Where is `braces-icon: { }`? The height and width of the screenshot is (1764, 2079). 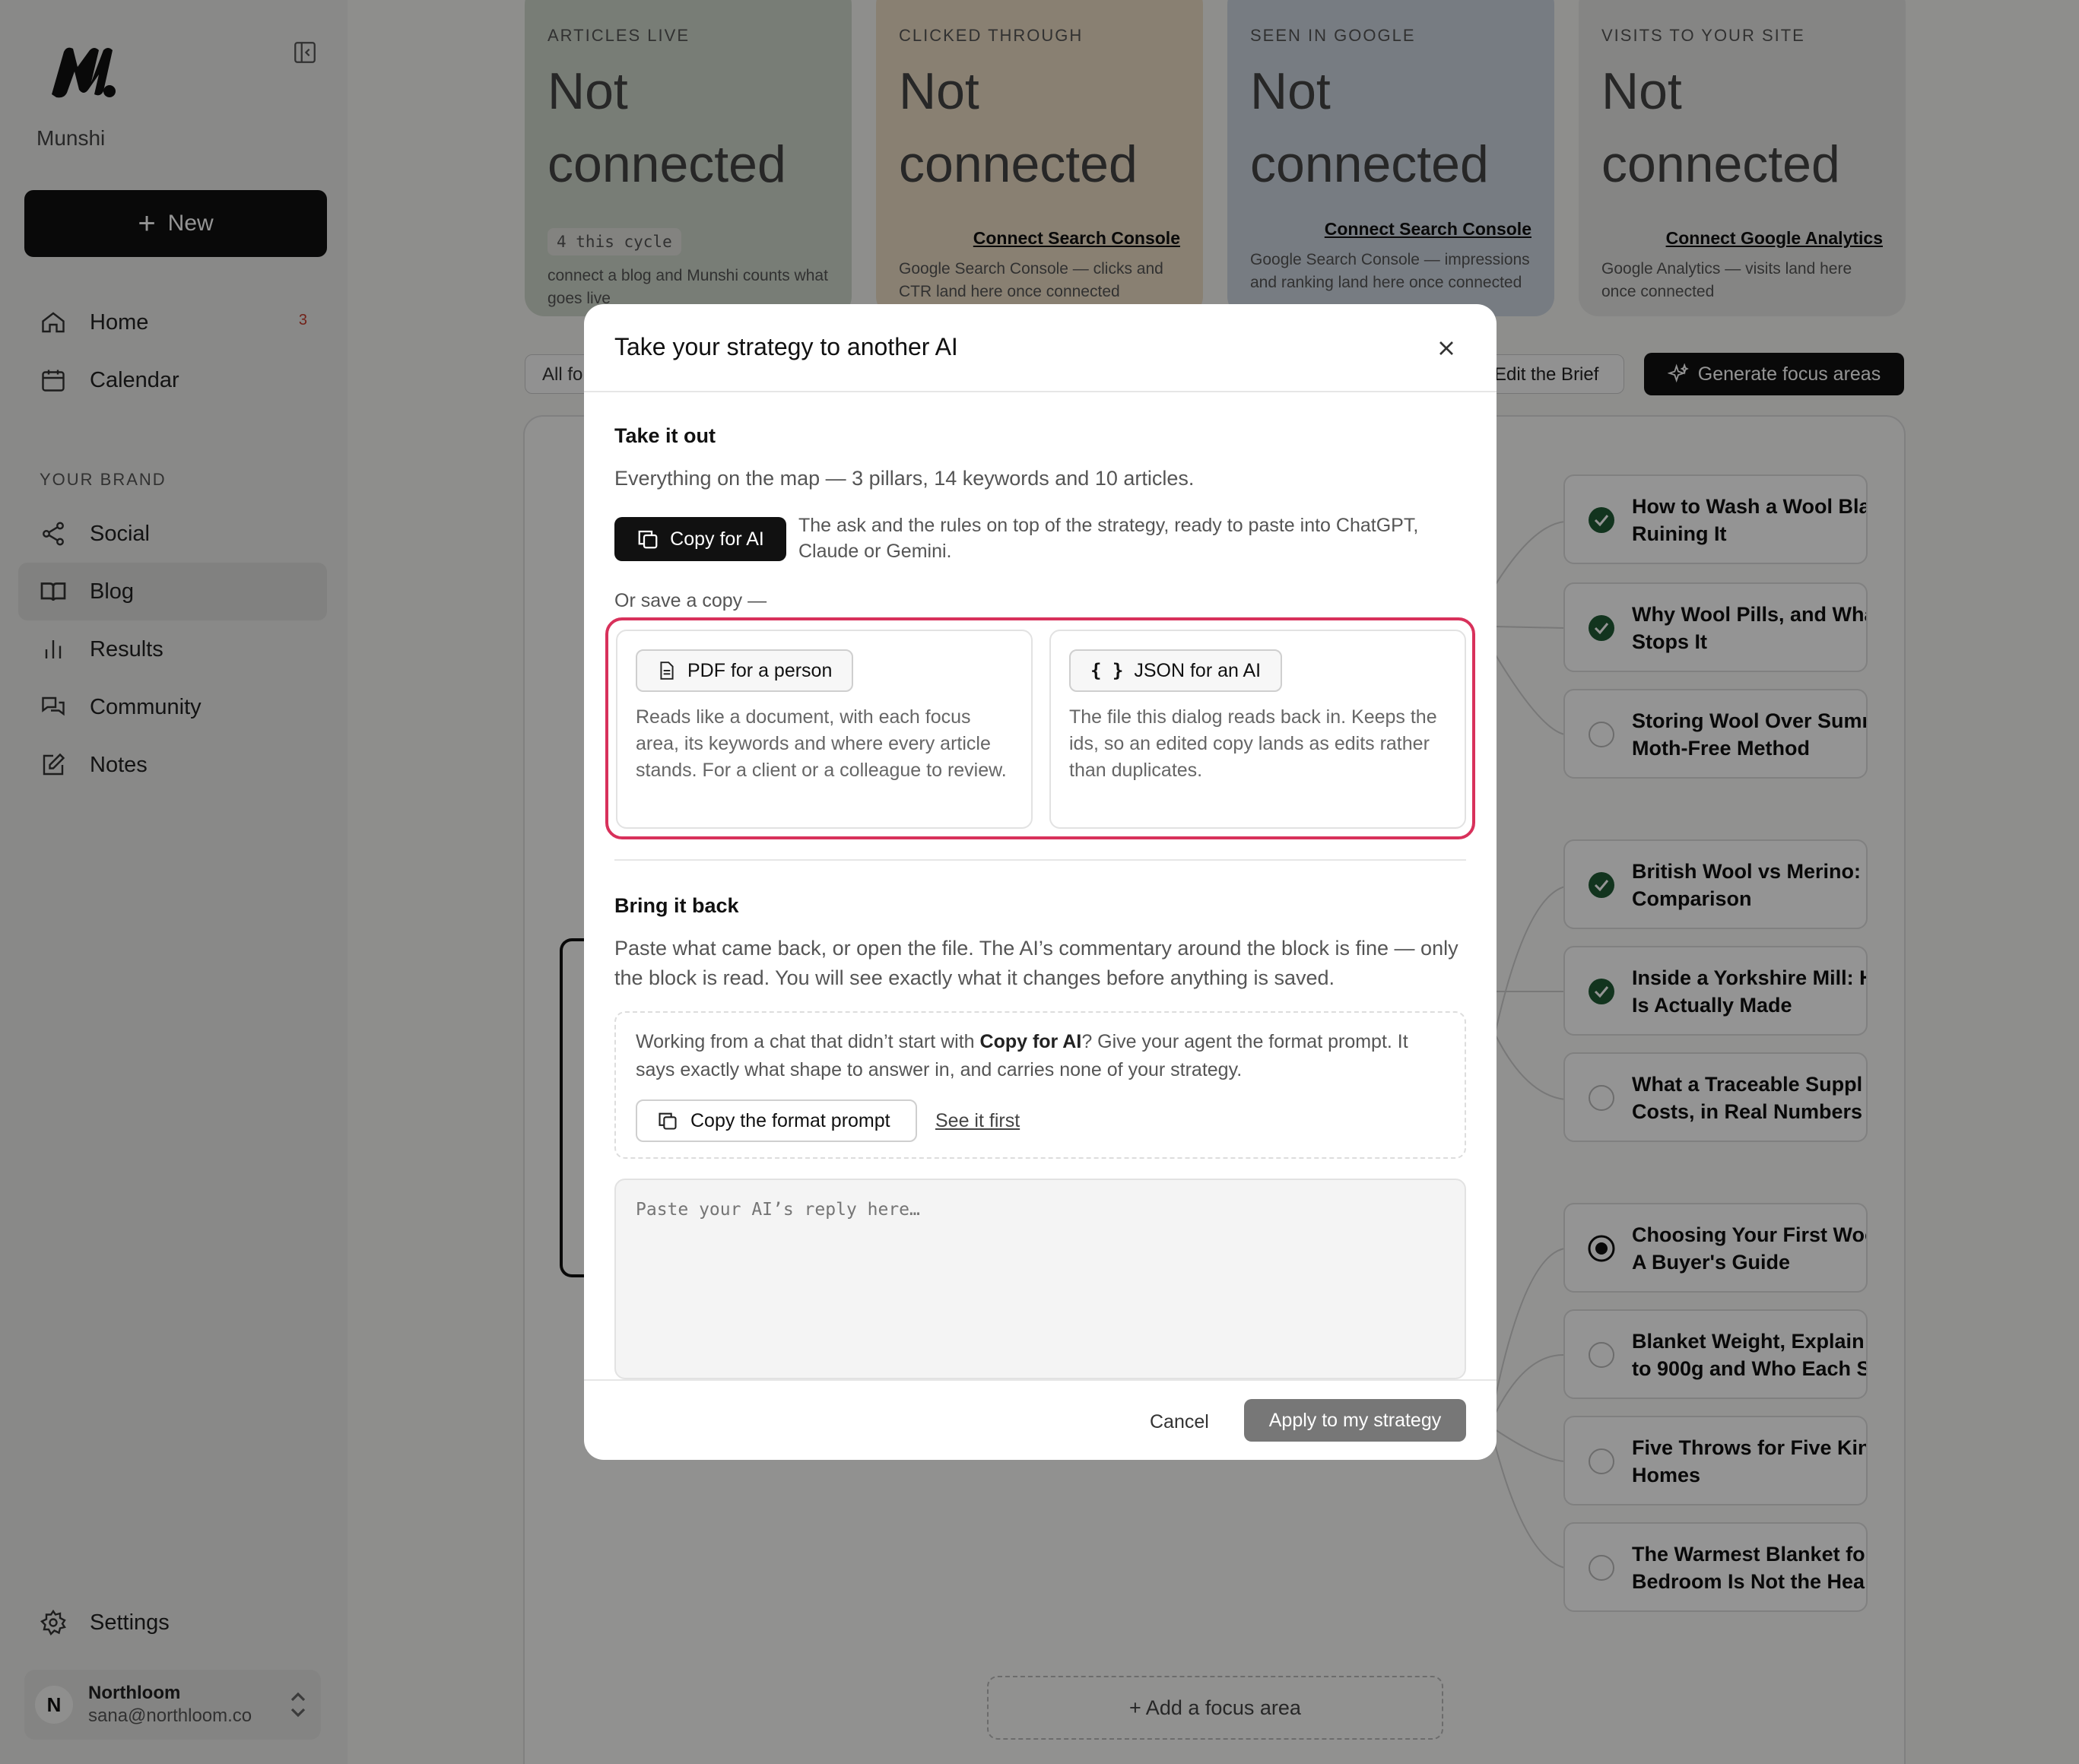
braces-icon: { } is located at coordinates (1107, 670).